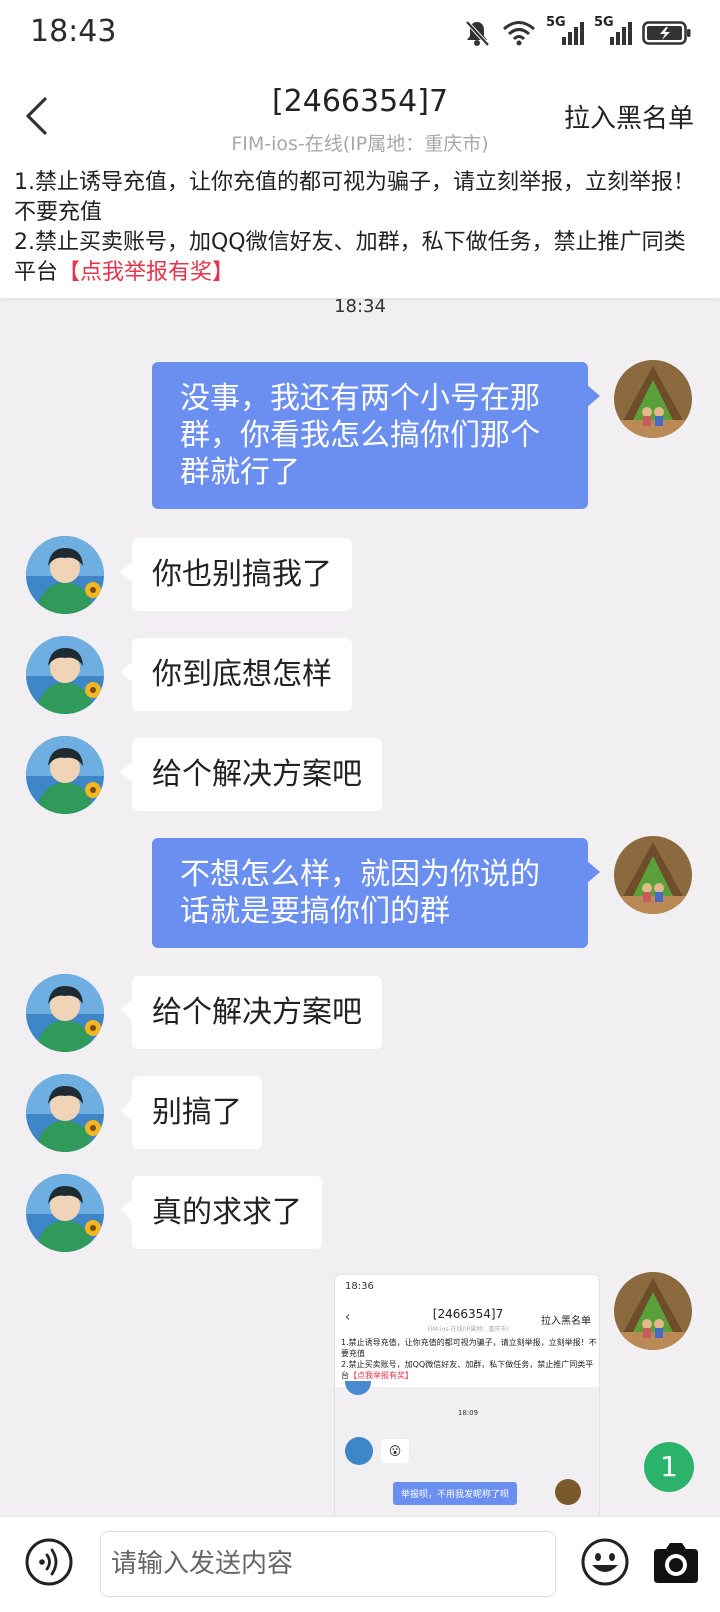 This screenshot has height=1612, width=720. I want to click on emoji-button, so click(605, 1562).